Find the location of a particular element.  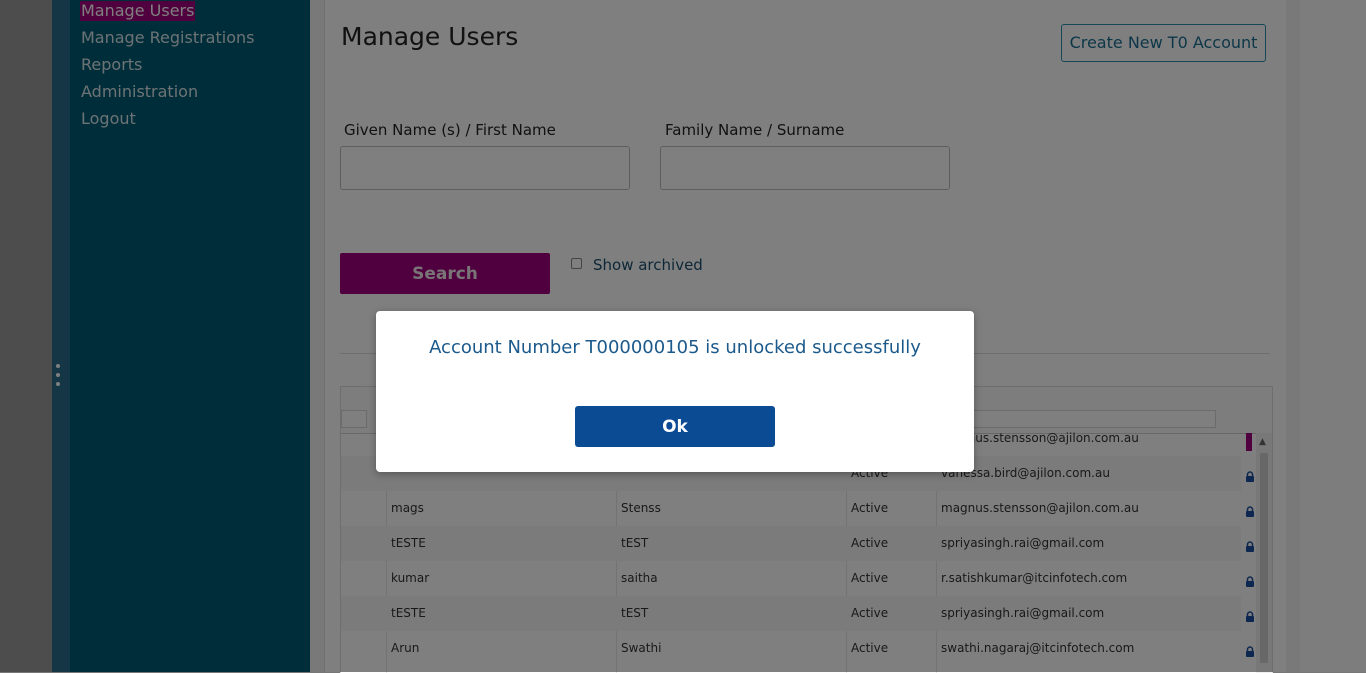

ok-button: Ok is located at coordinates (675, 426).